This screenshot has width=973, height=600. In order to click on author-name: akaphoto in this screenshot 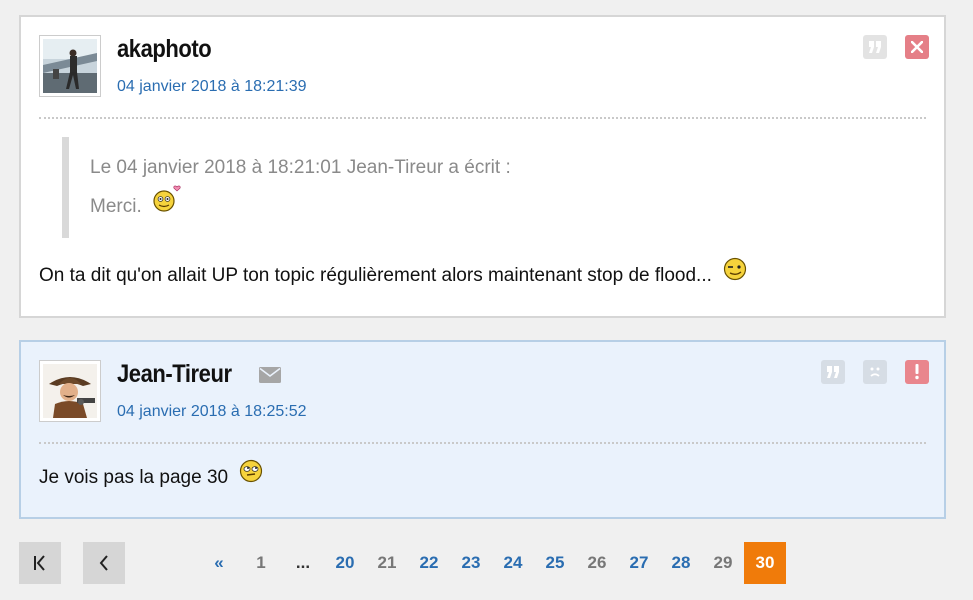, I will do `click(164, 49)`.